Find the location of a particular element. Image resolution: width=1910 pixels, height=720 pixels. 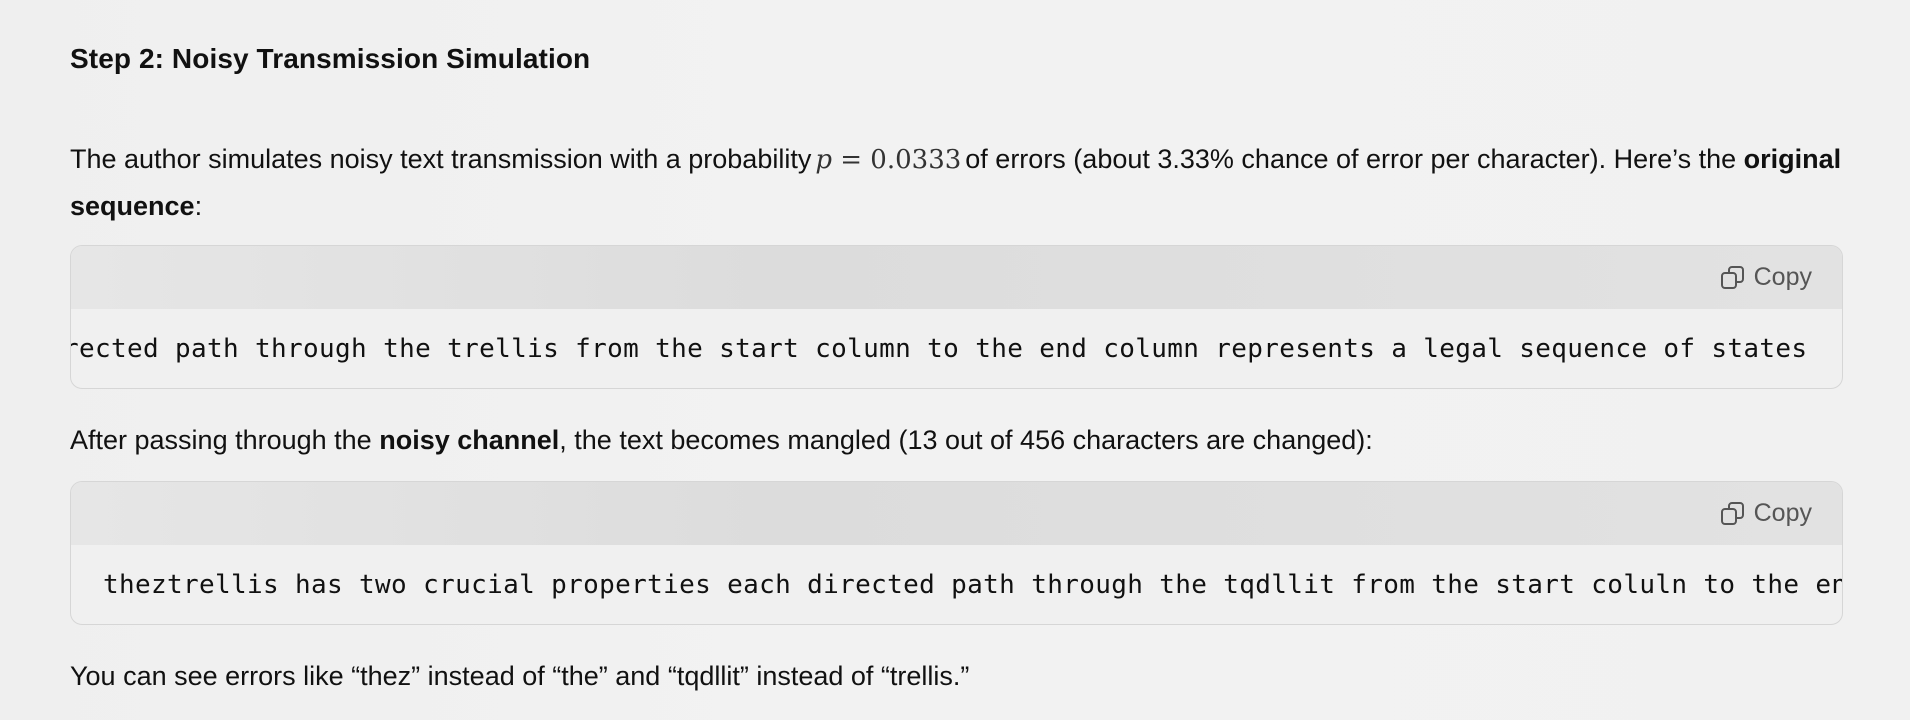

formula-variable: p is located at coordinates (823, 160).